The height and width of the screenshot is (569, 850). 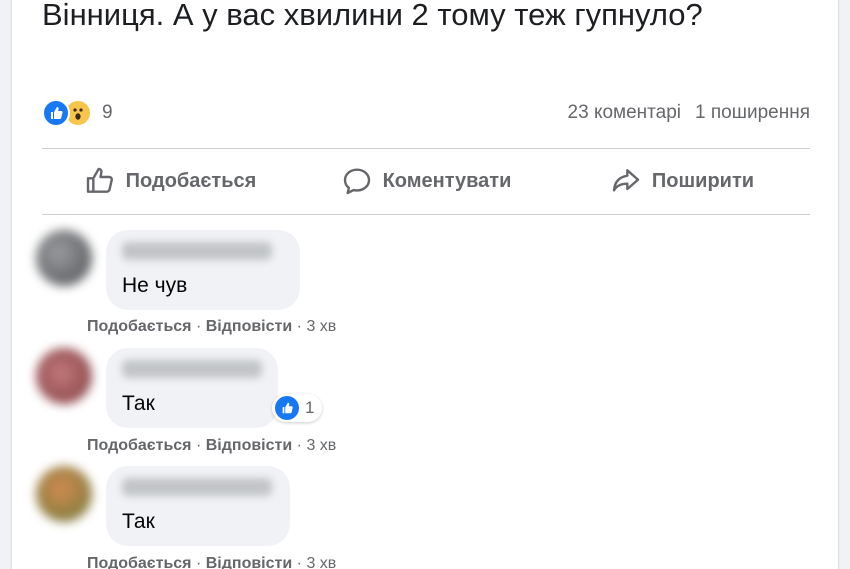 I want to click on like-button: Подобається, so click(x=170, y=181).